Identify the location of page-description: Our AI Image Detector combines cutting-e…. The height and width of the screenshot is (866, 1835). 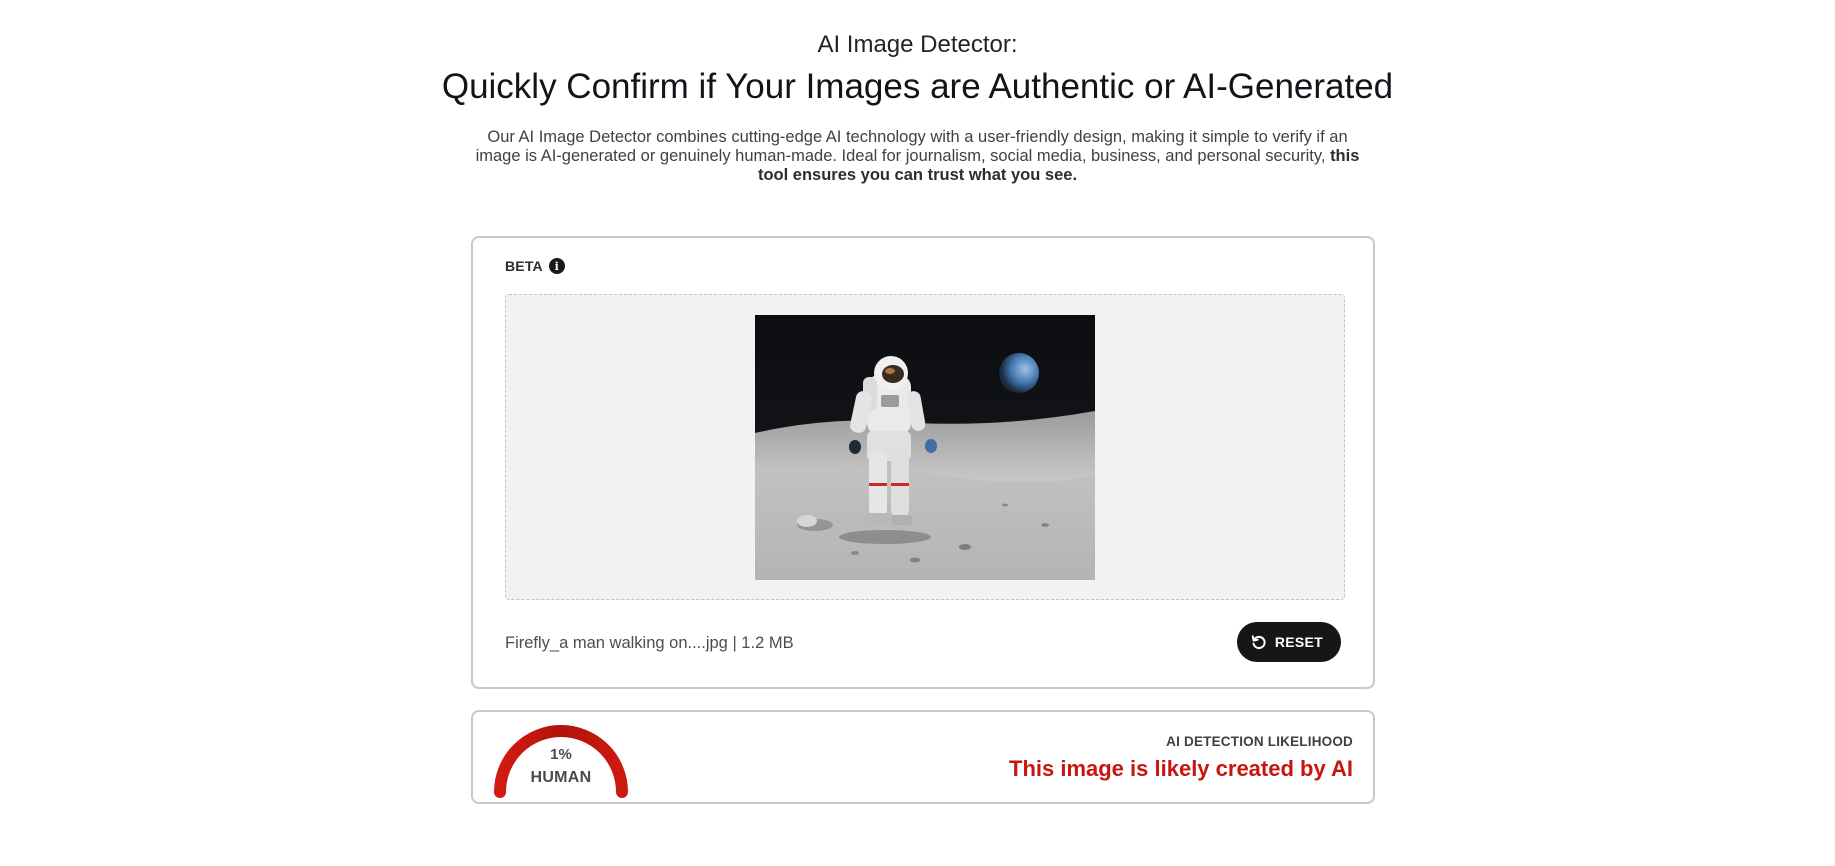
(918, 156).